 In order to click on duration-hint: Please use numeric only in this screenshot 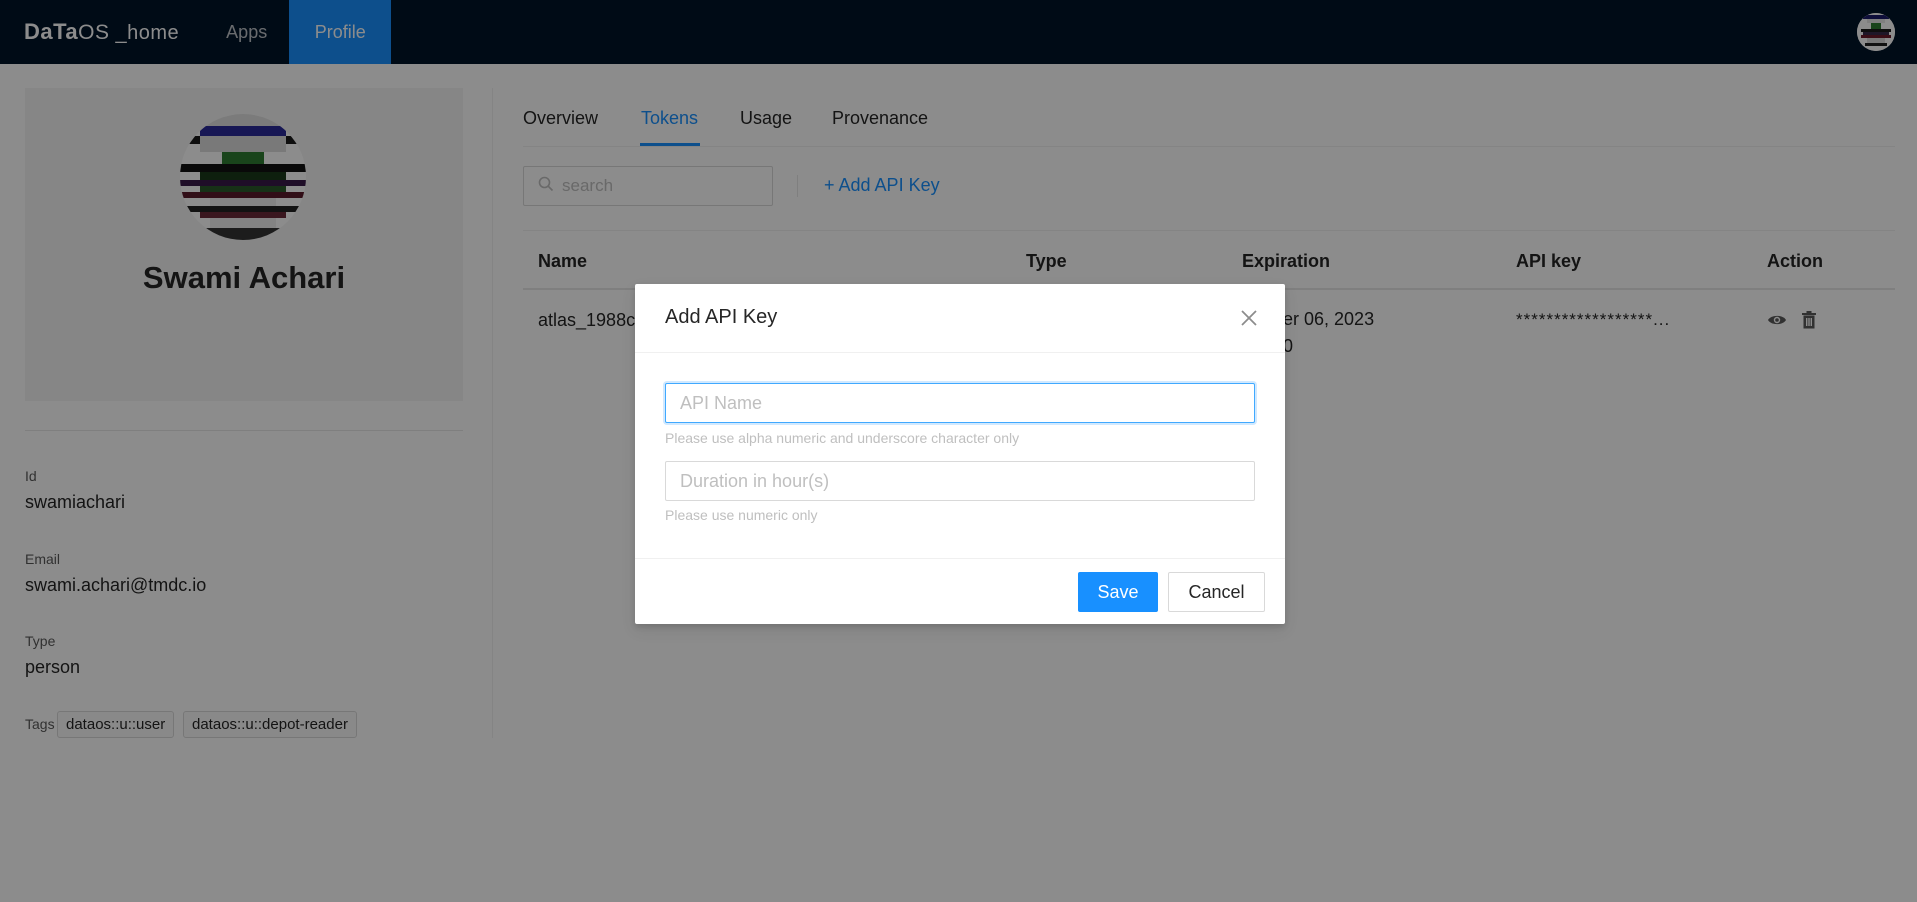, I will do `click(741, 515)`.